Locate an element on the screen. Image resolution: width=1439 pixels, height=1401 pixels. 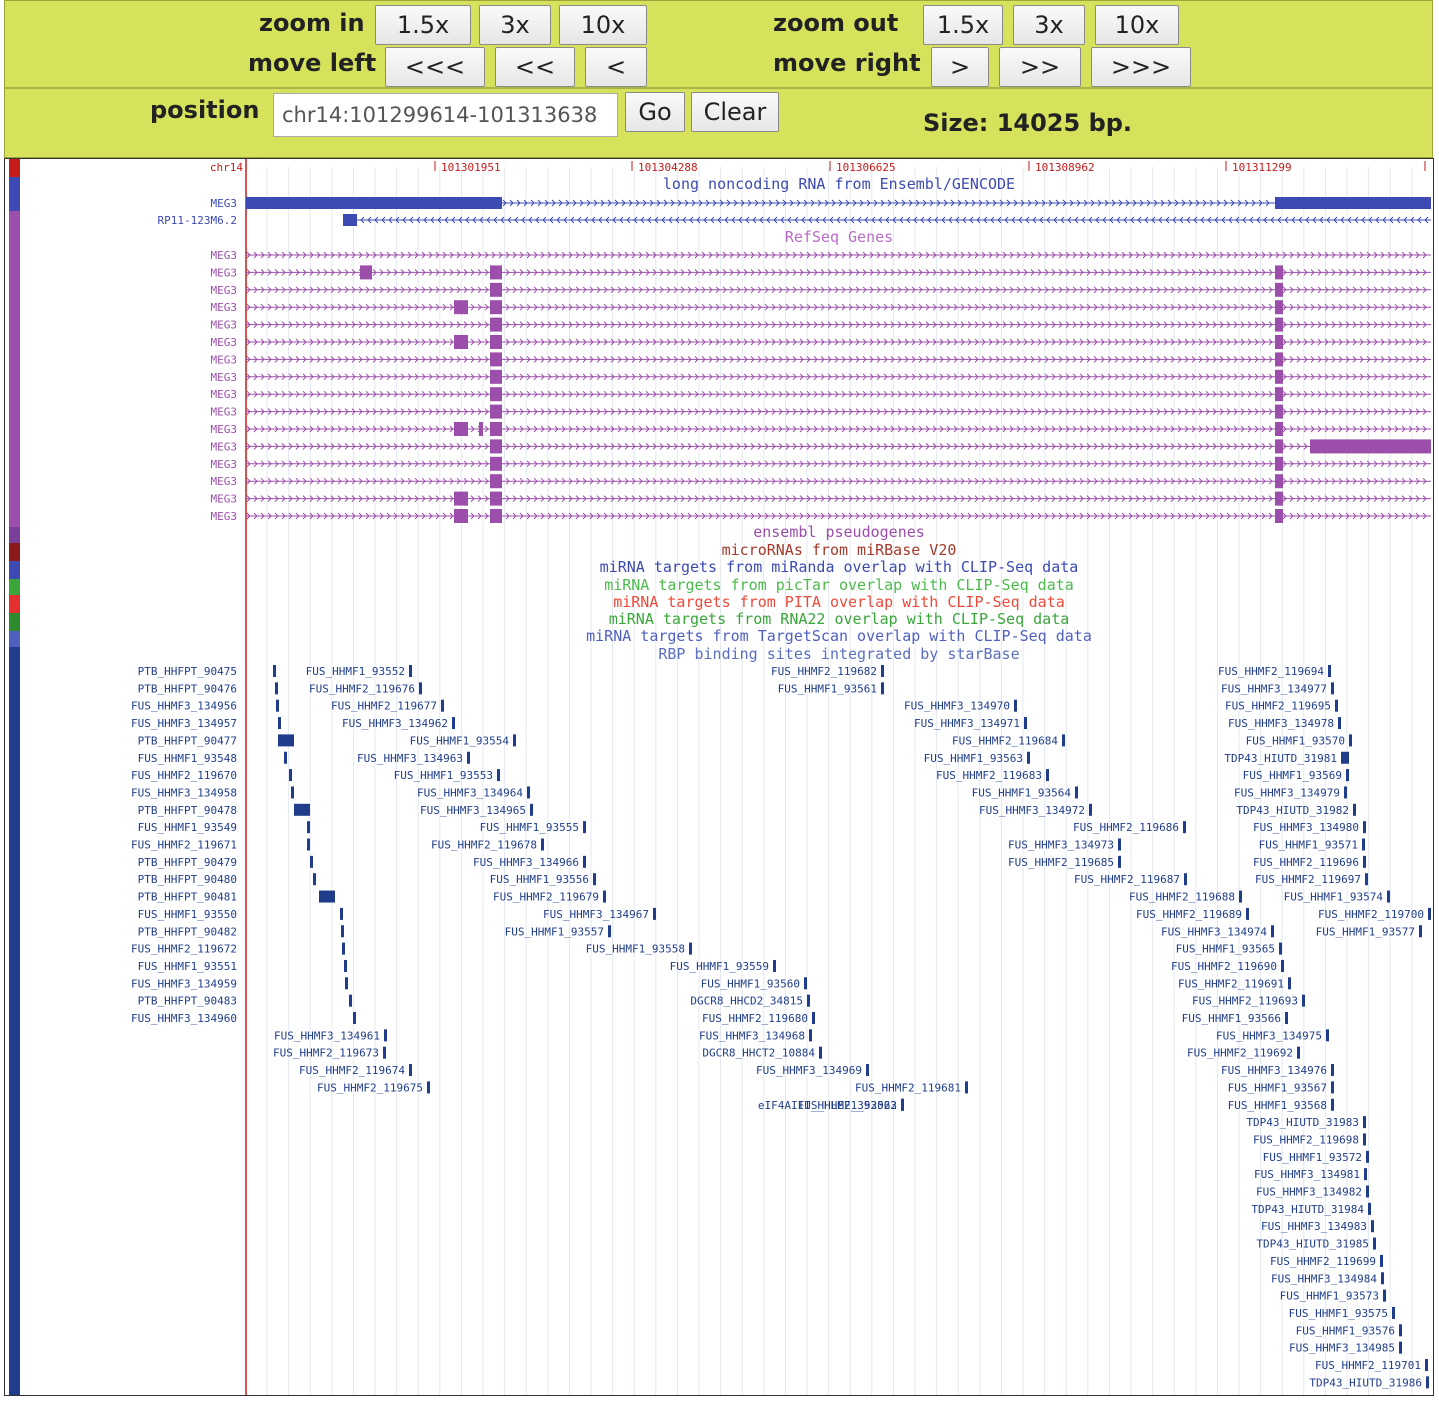
rbp-site-label: FUS_HHMF2_119676 is located at coordinates (362, 688).